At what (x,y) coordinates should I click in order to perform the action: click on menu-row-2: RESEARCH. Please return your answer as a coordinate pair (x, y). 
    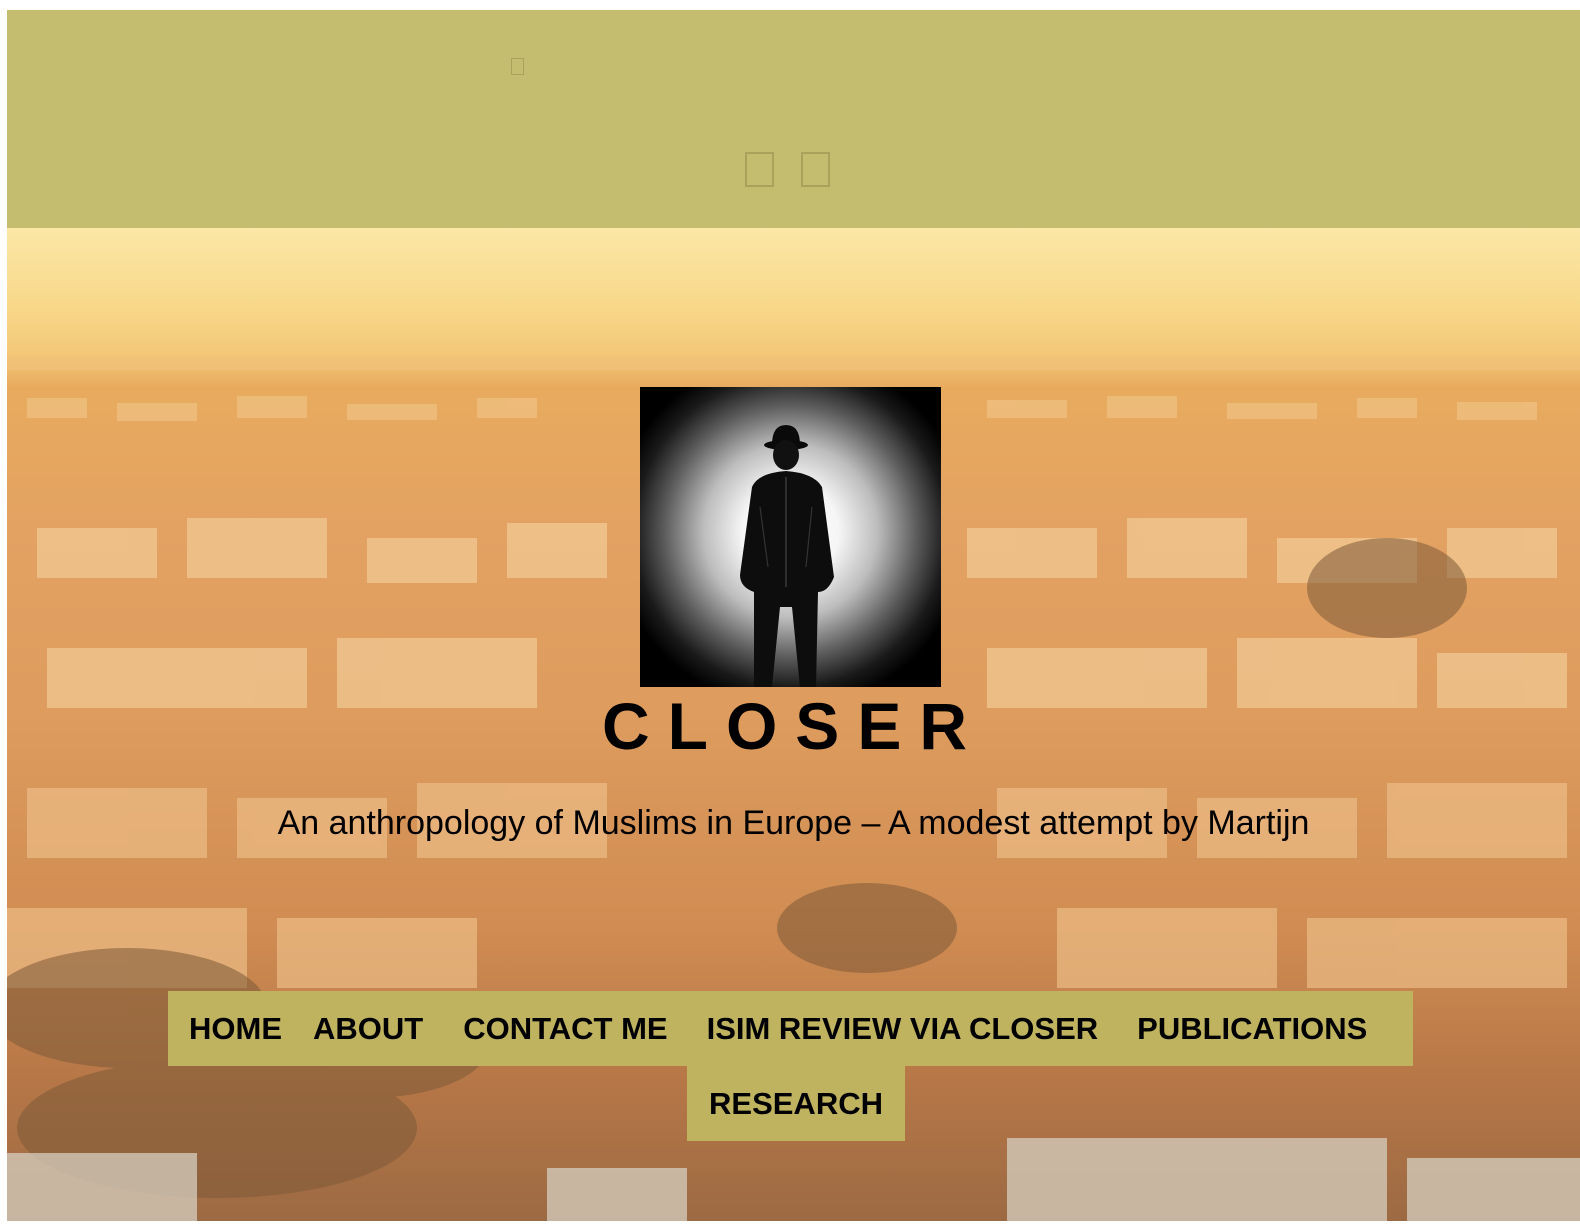
    Looking at the image, I should click on (796, 1103).